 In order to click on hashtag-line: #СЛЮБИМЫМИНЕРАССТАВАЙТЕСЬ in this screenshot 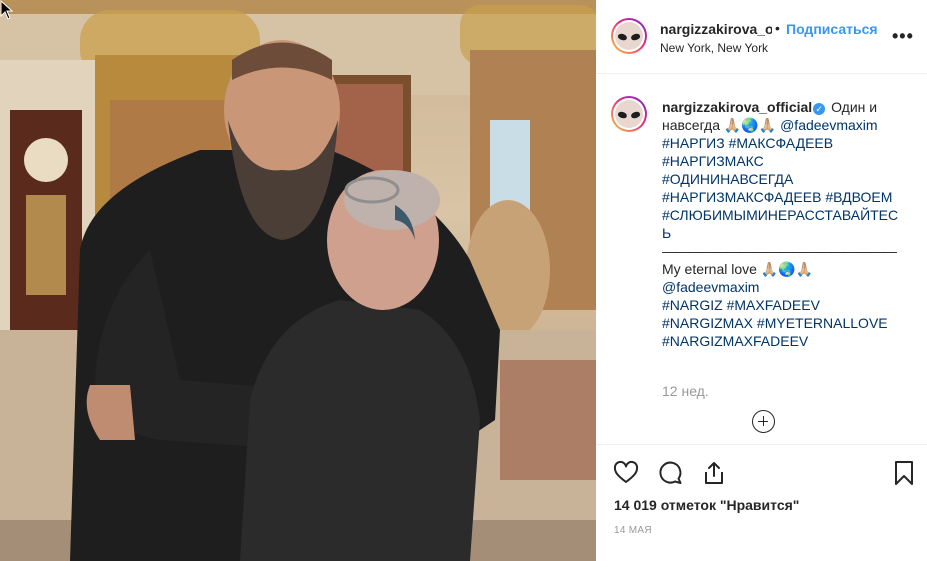, I will do `click(783, 224)`.